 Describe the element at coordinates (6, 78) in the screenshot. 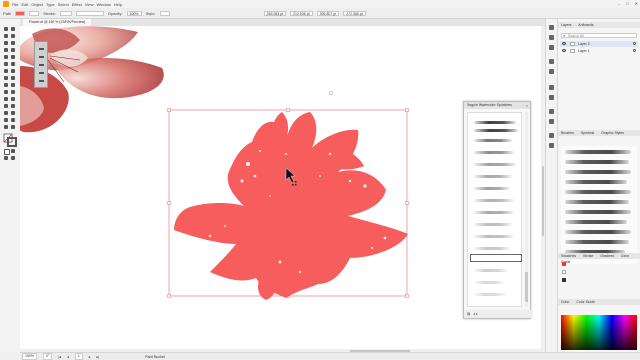

I see `width-tool-icon` at that location.